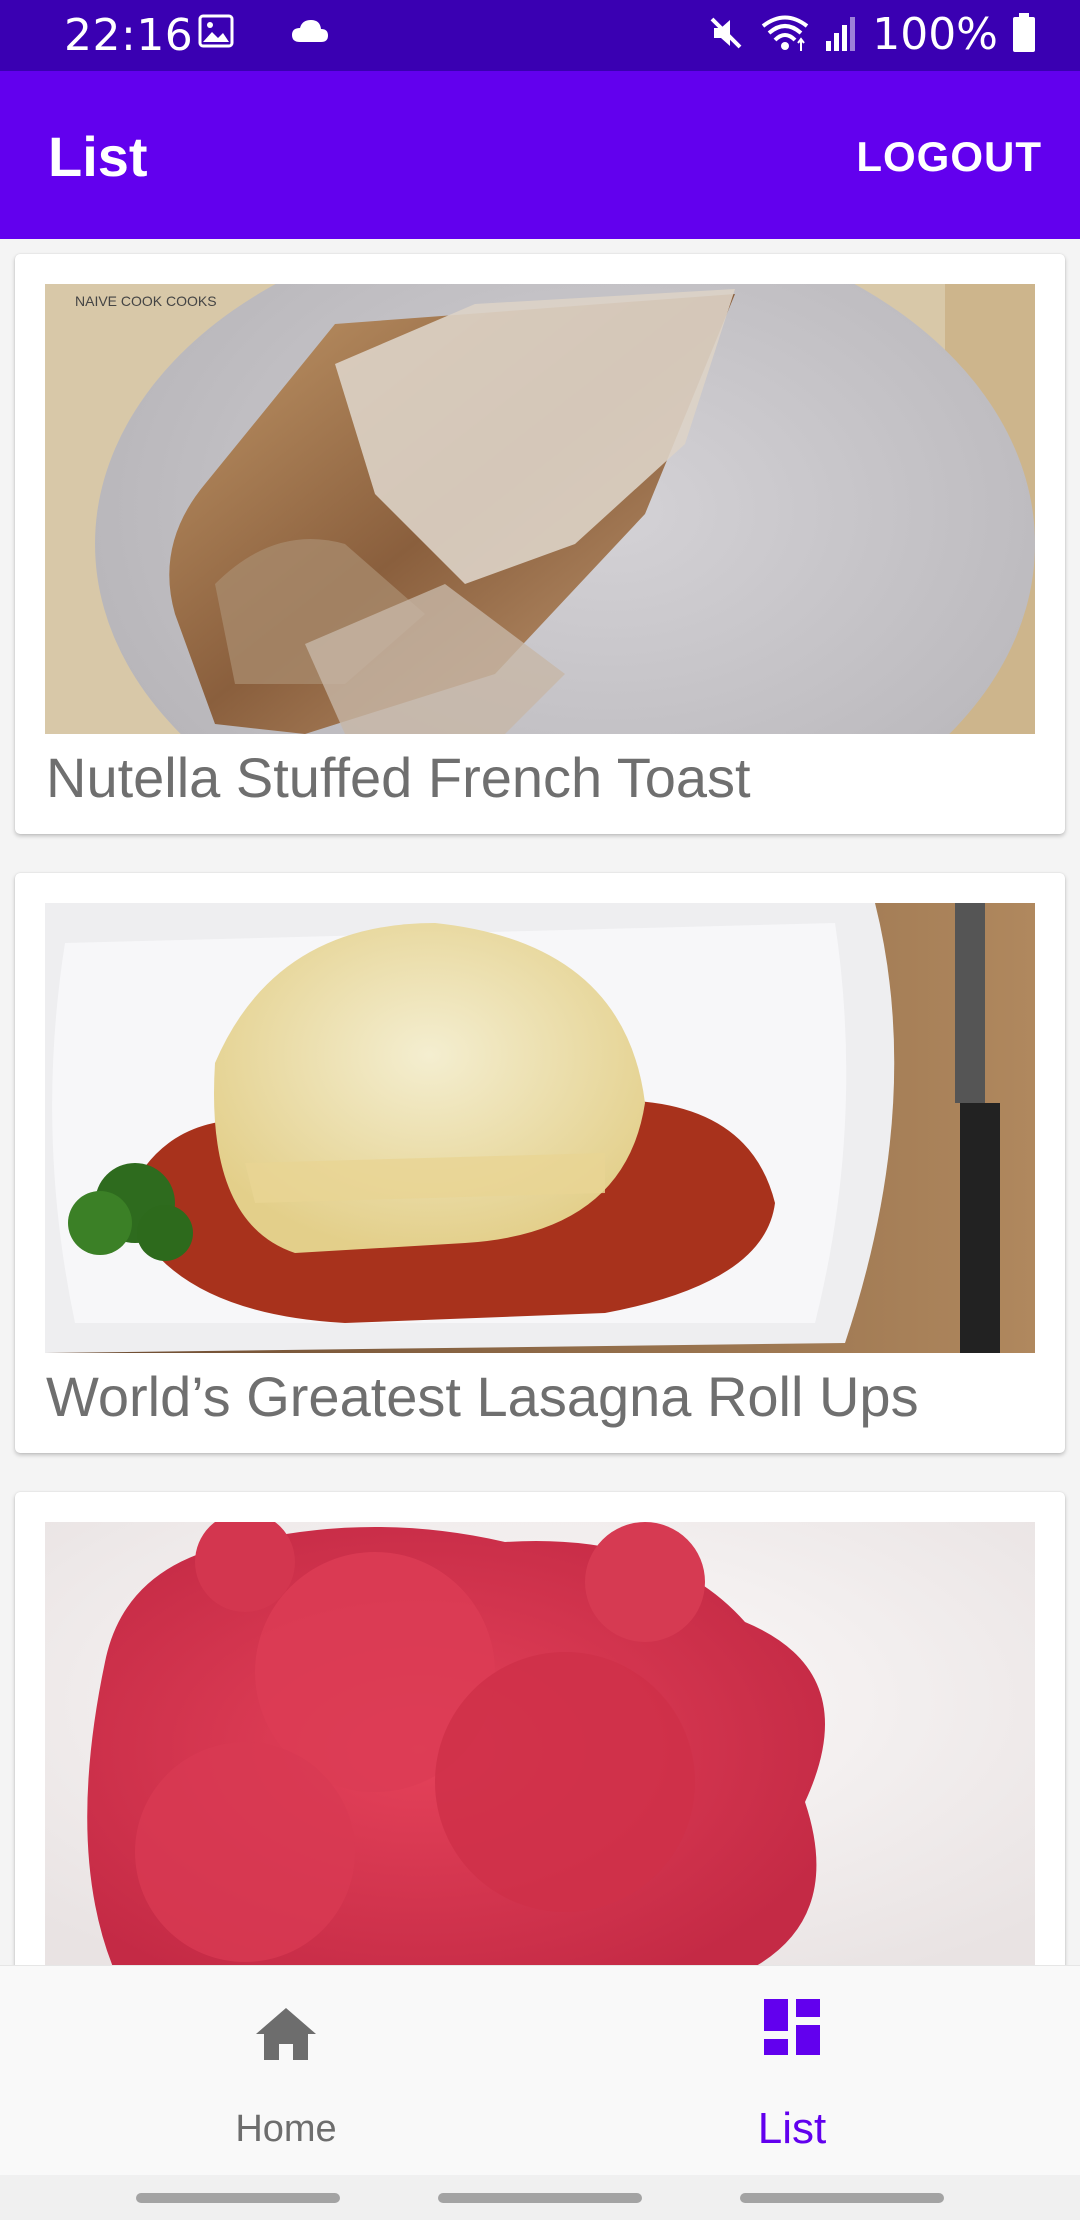  Describe the element at coordinates (871, 35) in the screenshot. I see `status-system-icons: 100%` at that location.